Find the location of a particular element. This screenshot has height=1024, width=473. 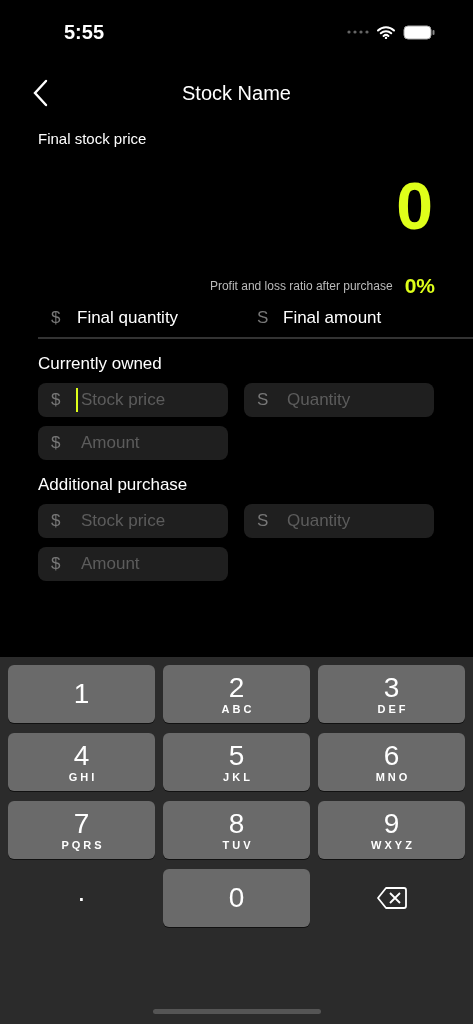

final-price-label: Final stock price is located at coordinates (93, 138).